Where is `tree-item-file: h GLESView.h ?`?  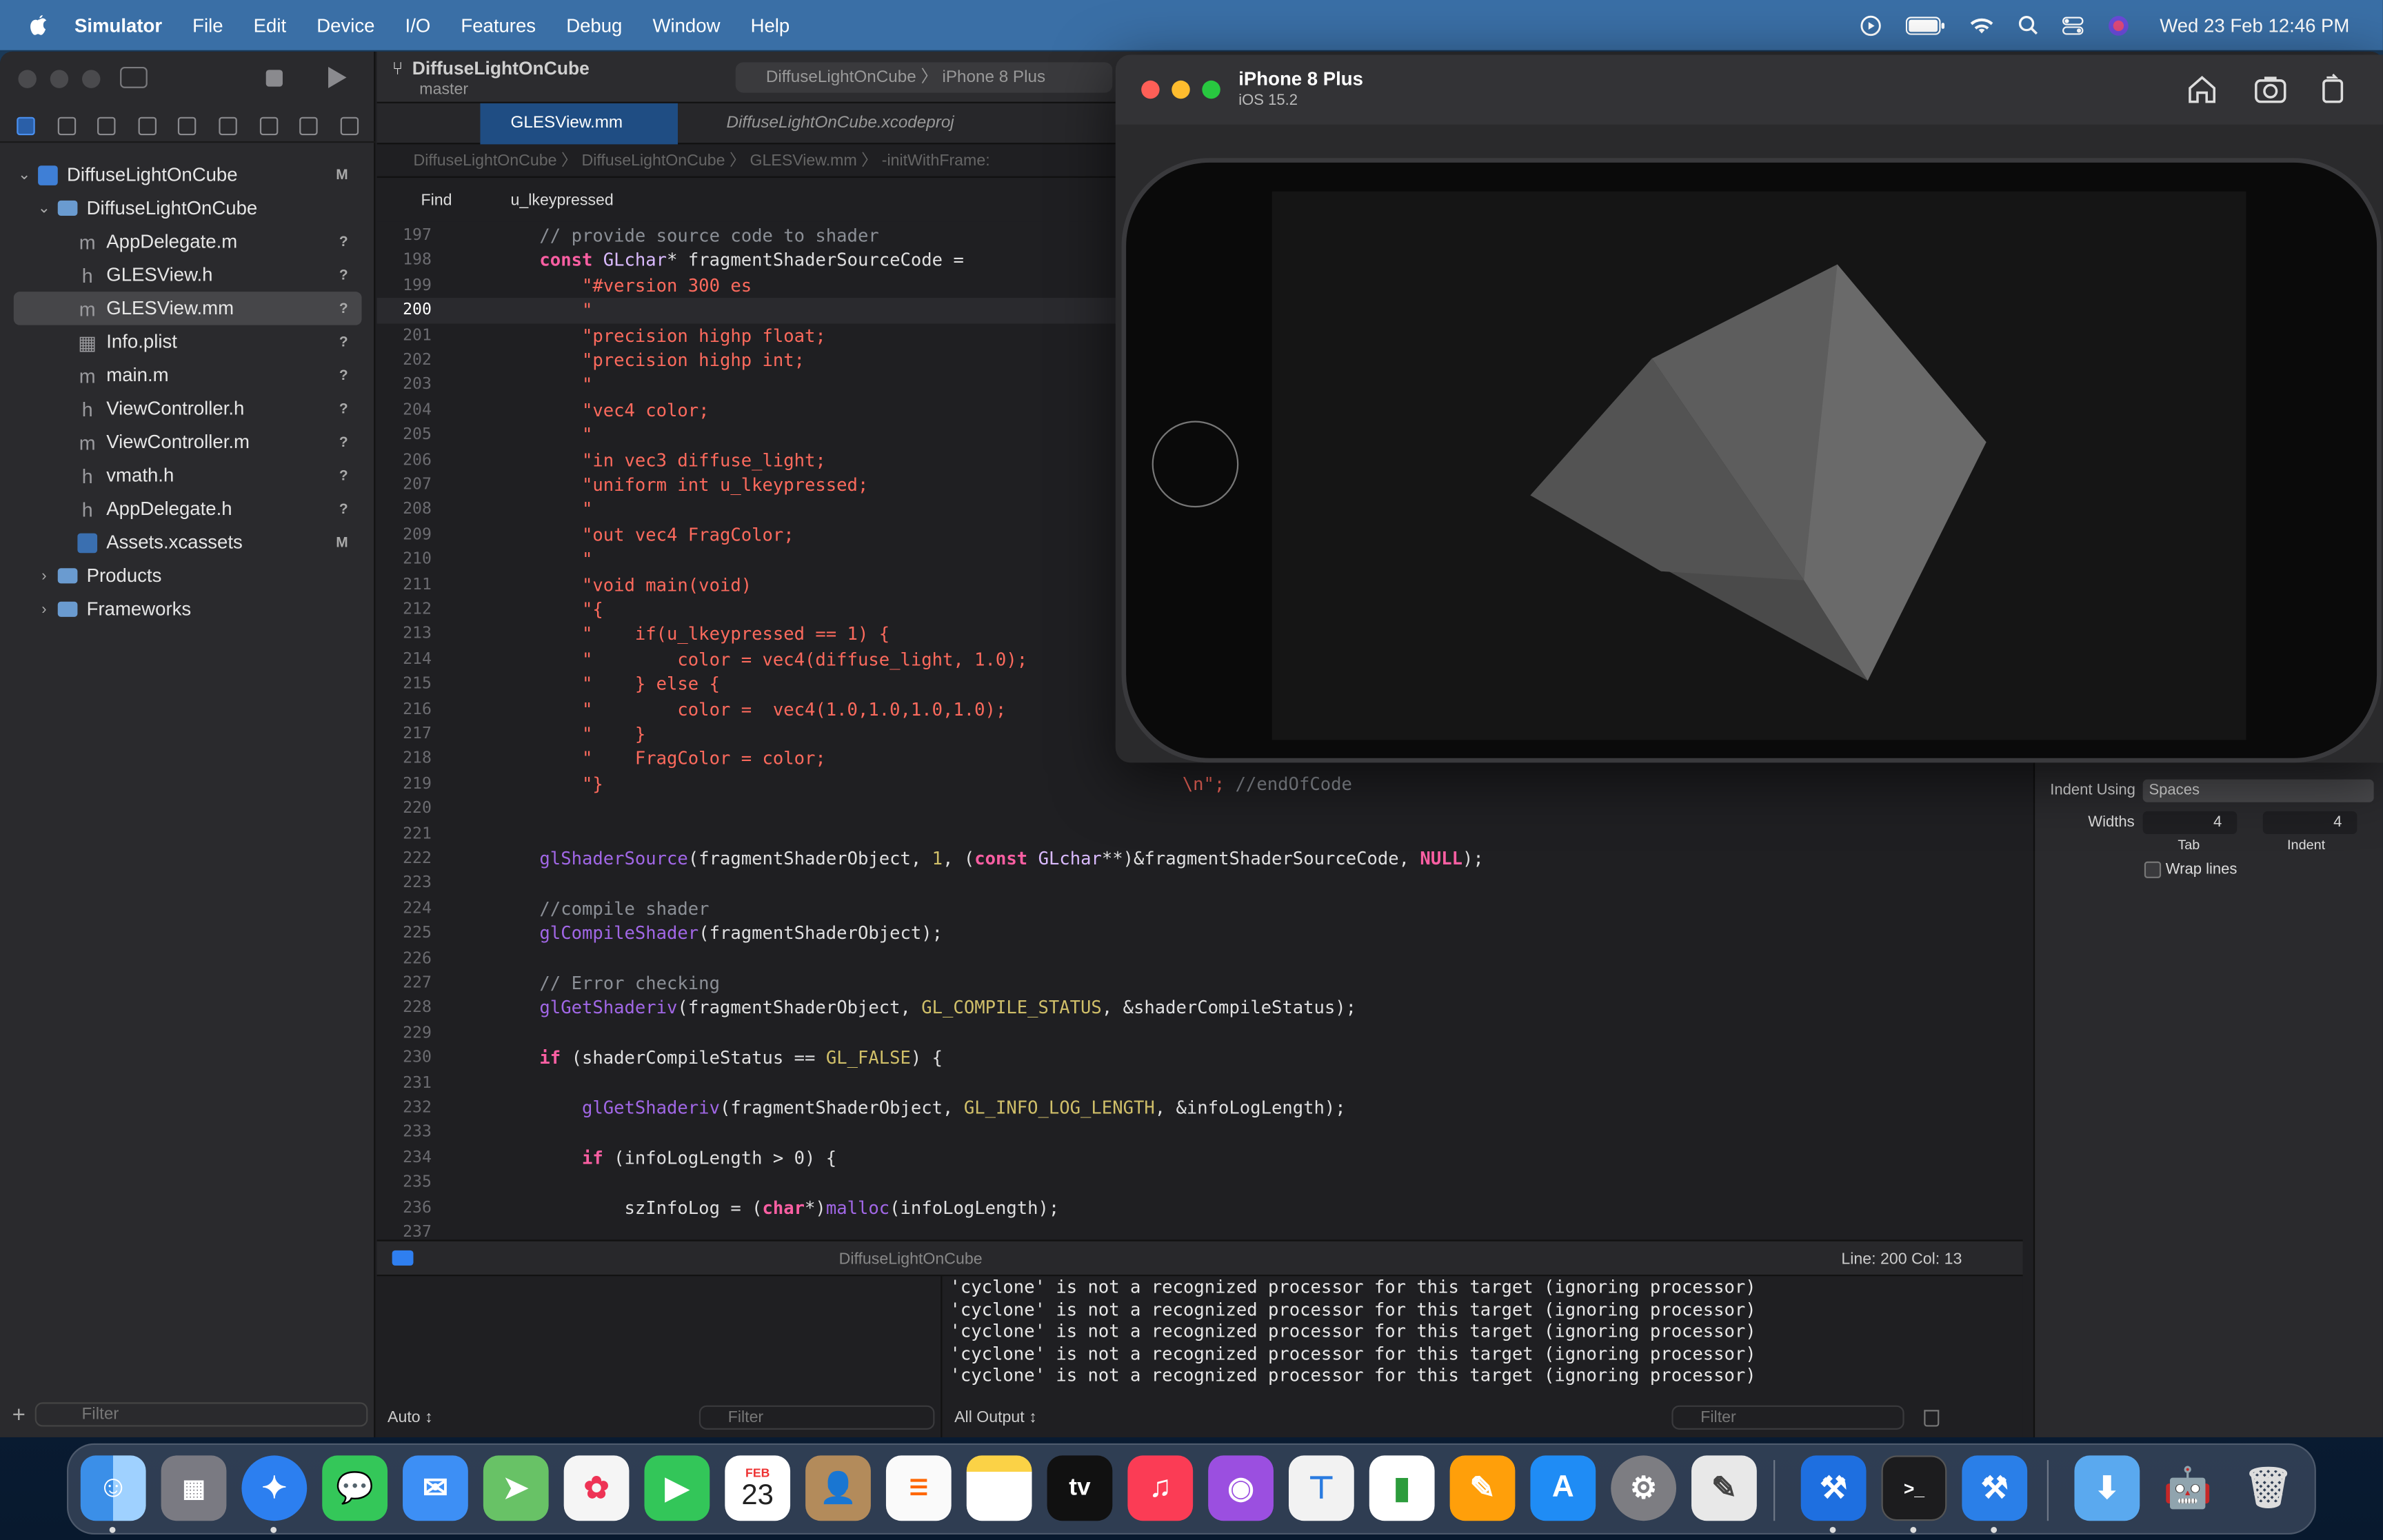 tree-item-file: h GLESView.h ? is located at coordinates (187, 275).